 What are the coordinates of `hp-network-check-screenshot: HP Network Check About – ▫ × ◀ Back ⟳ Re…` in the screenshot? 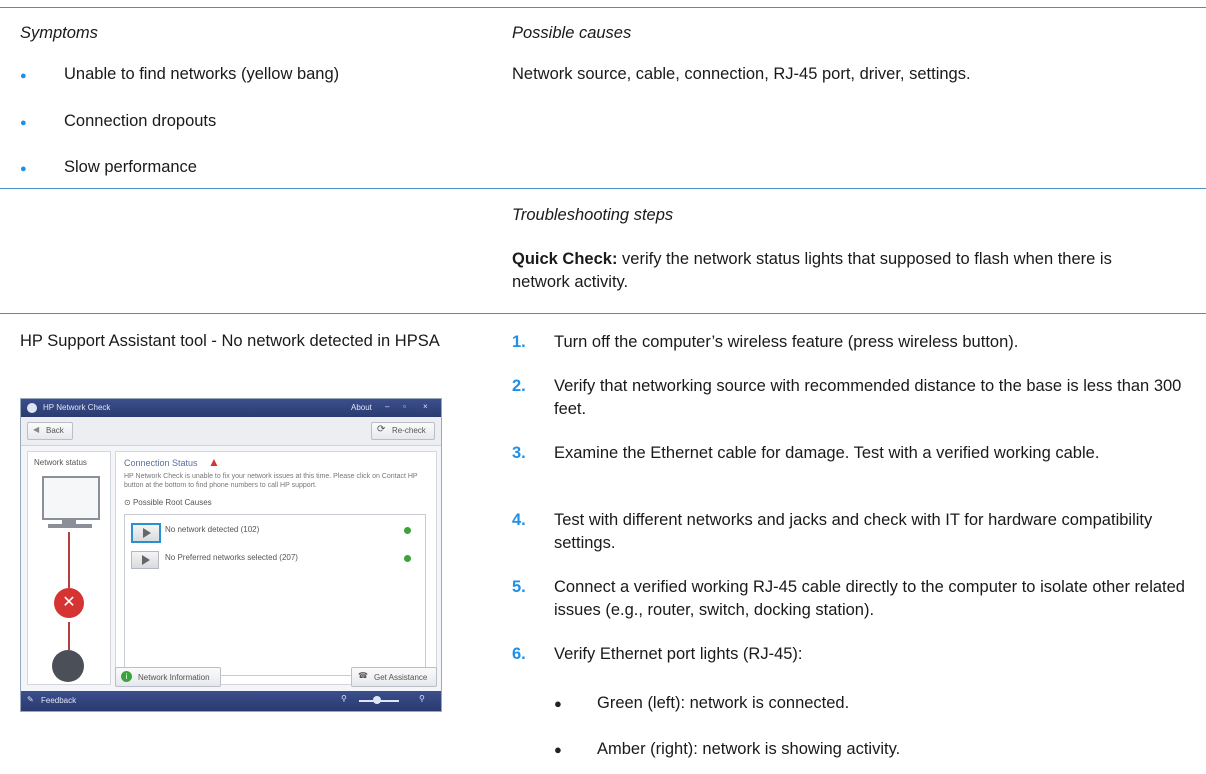 It's located at (231, 555).